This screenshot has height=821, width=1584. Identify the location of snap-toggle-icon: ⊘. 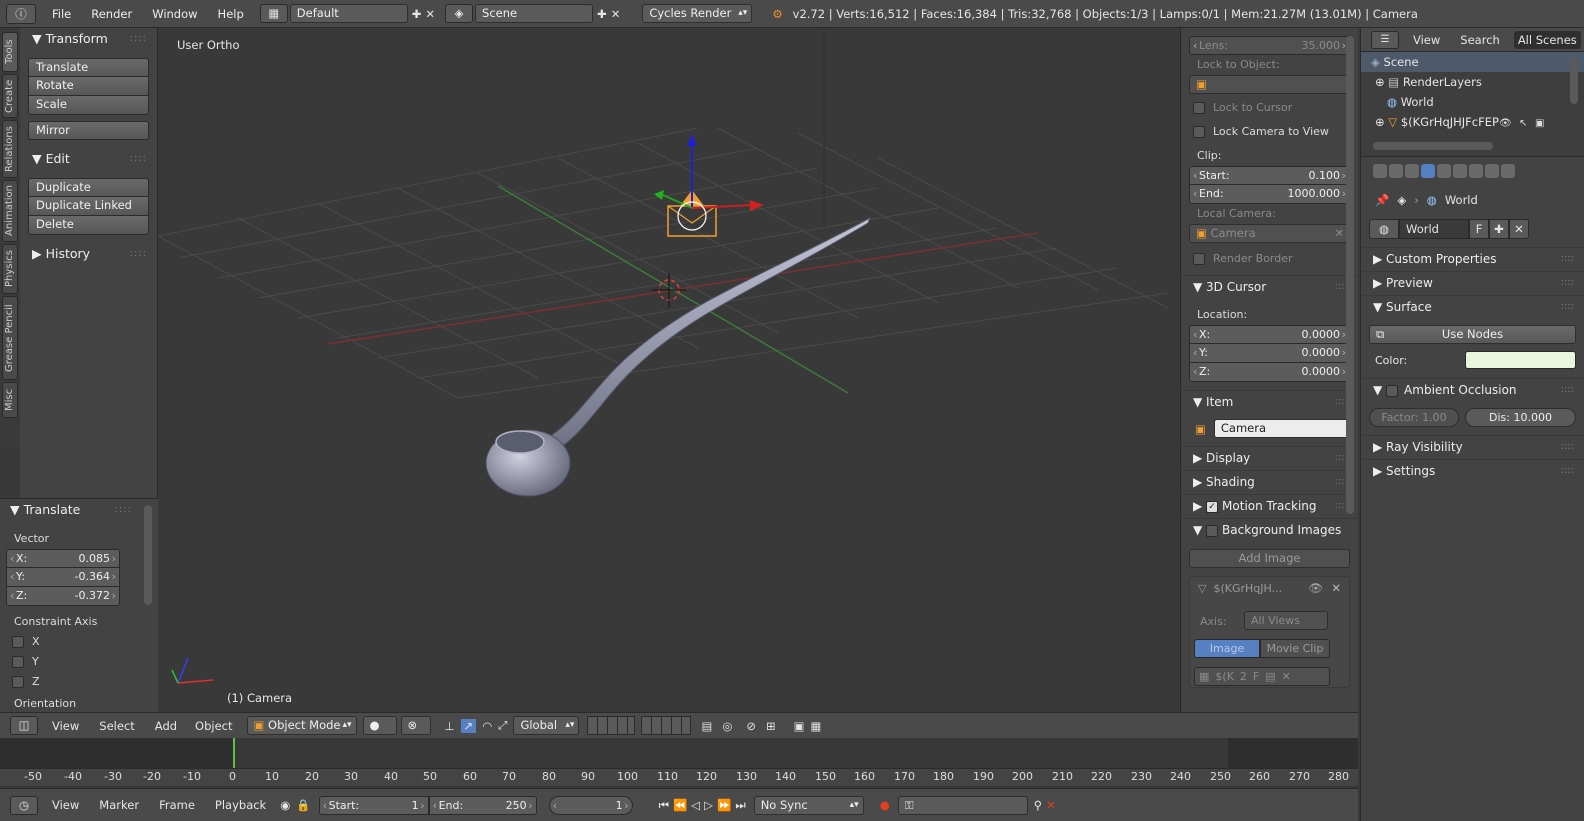
(751, 726).